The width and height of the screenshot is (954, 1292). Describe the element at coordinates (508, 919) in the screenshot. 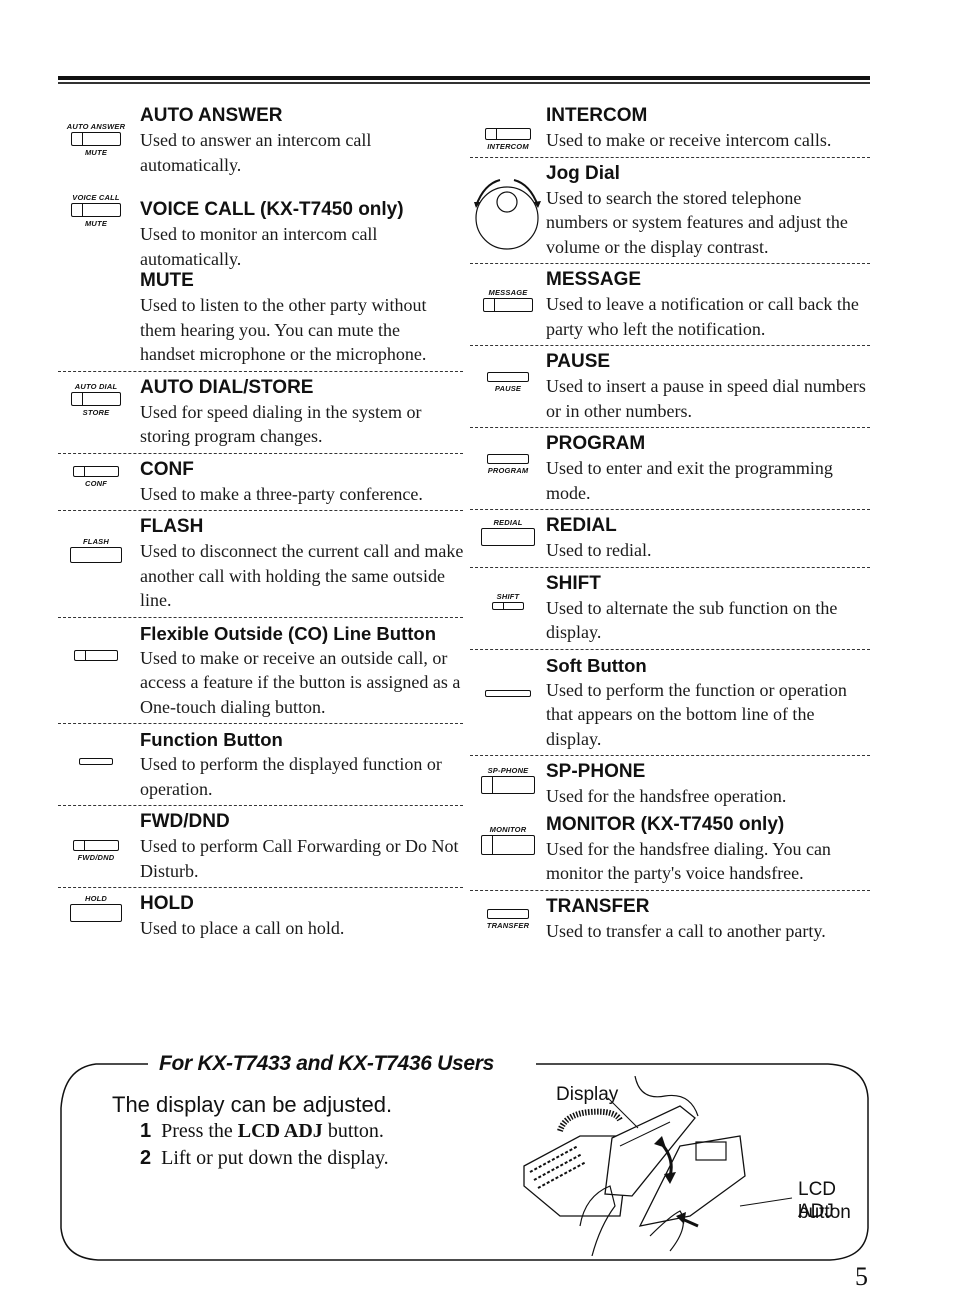

I see `transfer-button-icon: TRANSFER` at that location.